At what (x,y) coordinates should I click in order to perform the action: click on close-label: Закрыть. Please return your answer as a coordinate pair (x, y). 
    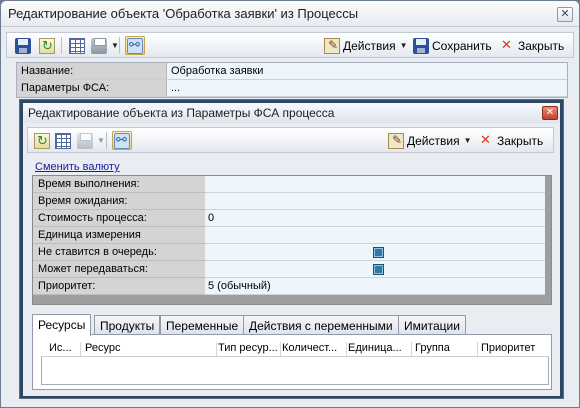
    Looking at the image, I should click on (541, 45).